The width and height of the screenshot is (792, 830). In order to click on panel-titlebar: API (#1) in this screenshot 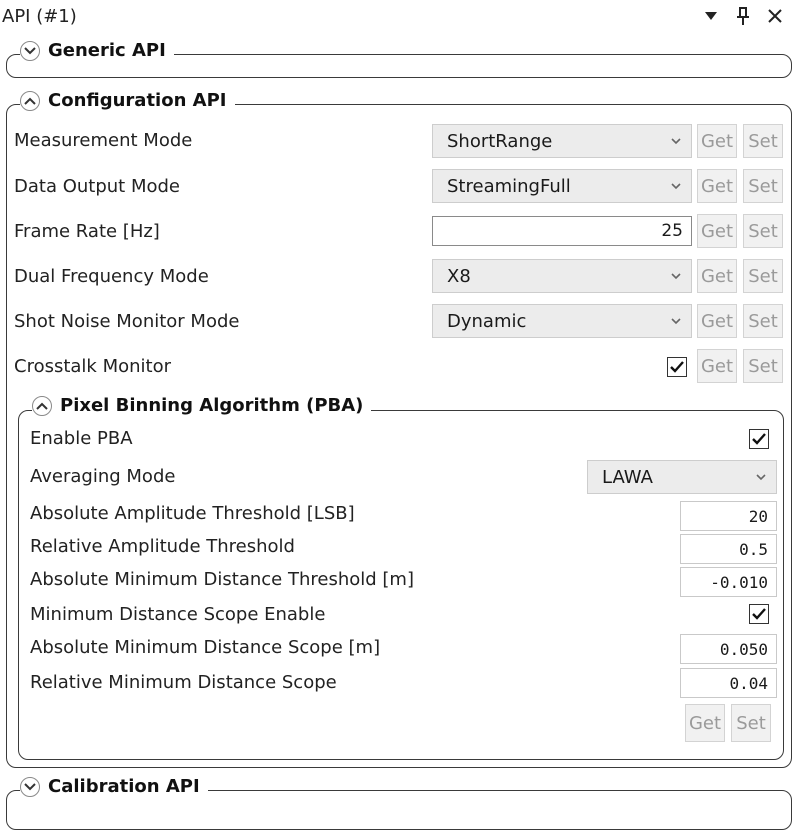, I will do `click(396, 17)`.